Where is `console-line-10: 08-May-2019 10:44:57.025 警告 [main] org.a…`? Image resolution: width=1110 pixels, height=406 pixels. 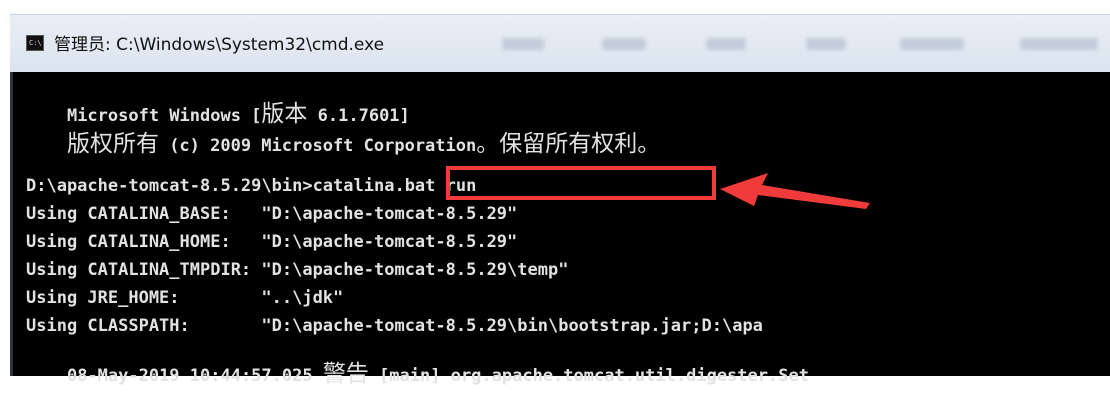 console-line-10: 08-May-2019 10:44:57.025 警告 [main] org.a… is located at coordinates (437, 374).